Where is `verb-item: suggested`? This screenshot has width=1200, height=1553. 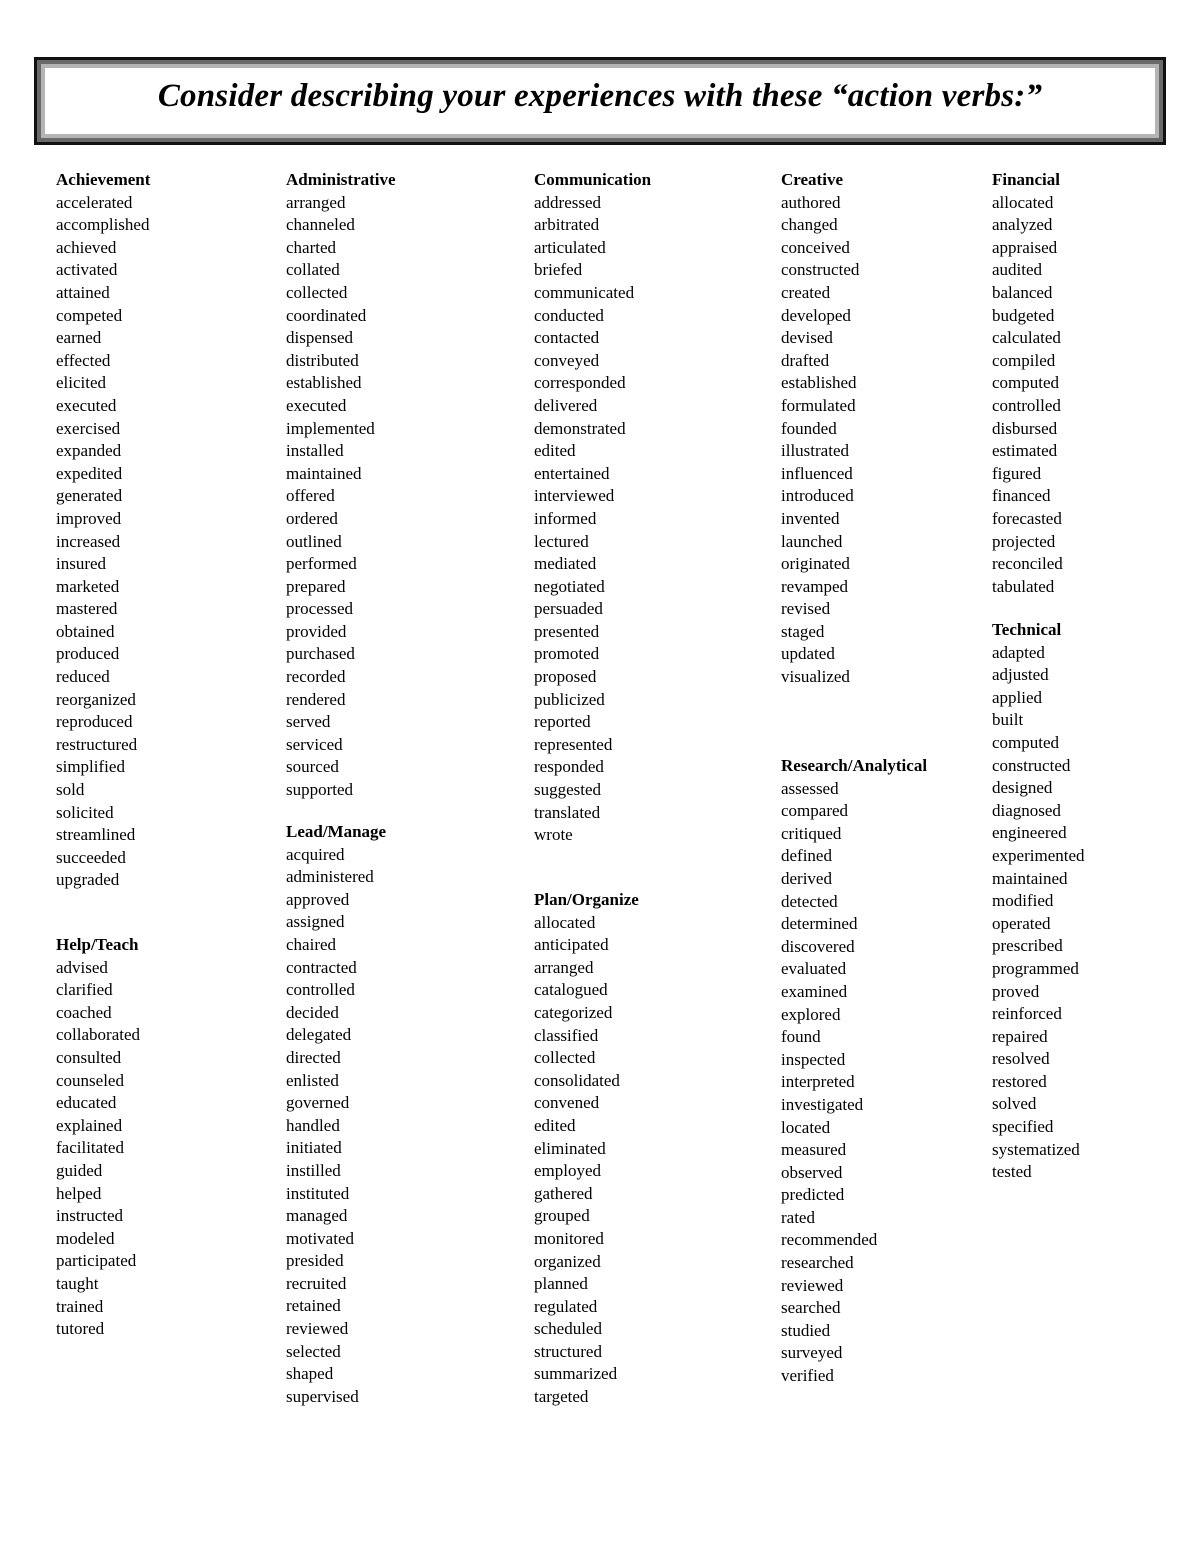
verb-item: suggested is located at coordinates (568, 790).